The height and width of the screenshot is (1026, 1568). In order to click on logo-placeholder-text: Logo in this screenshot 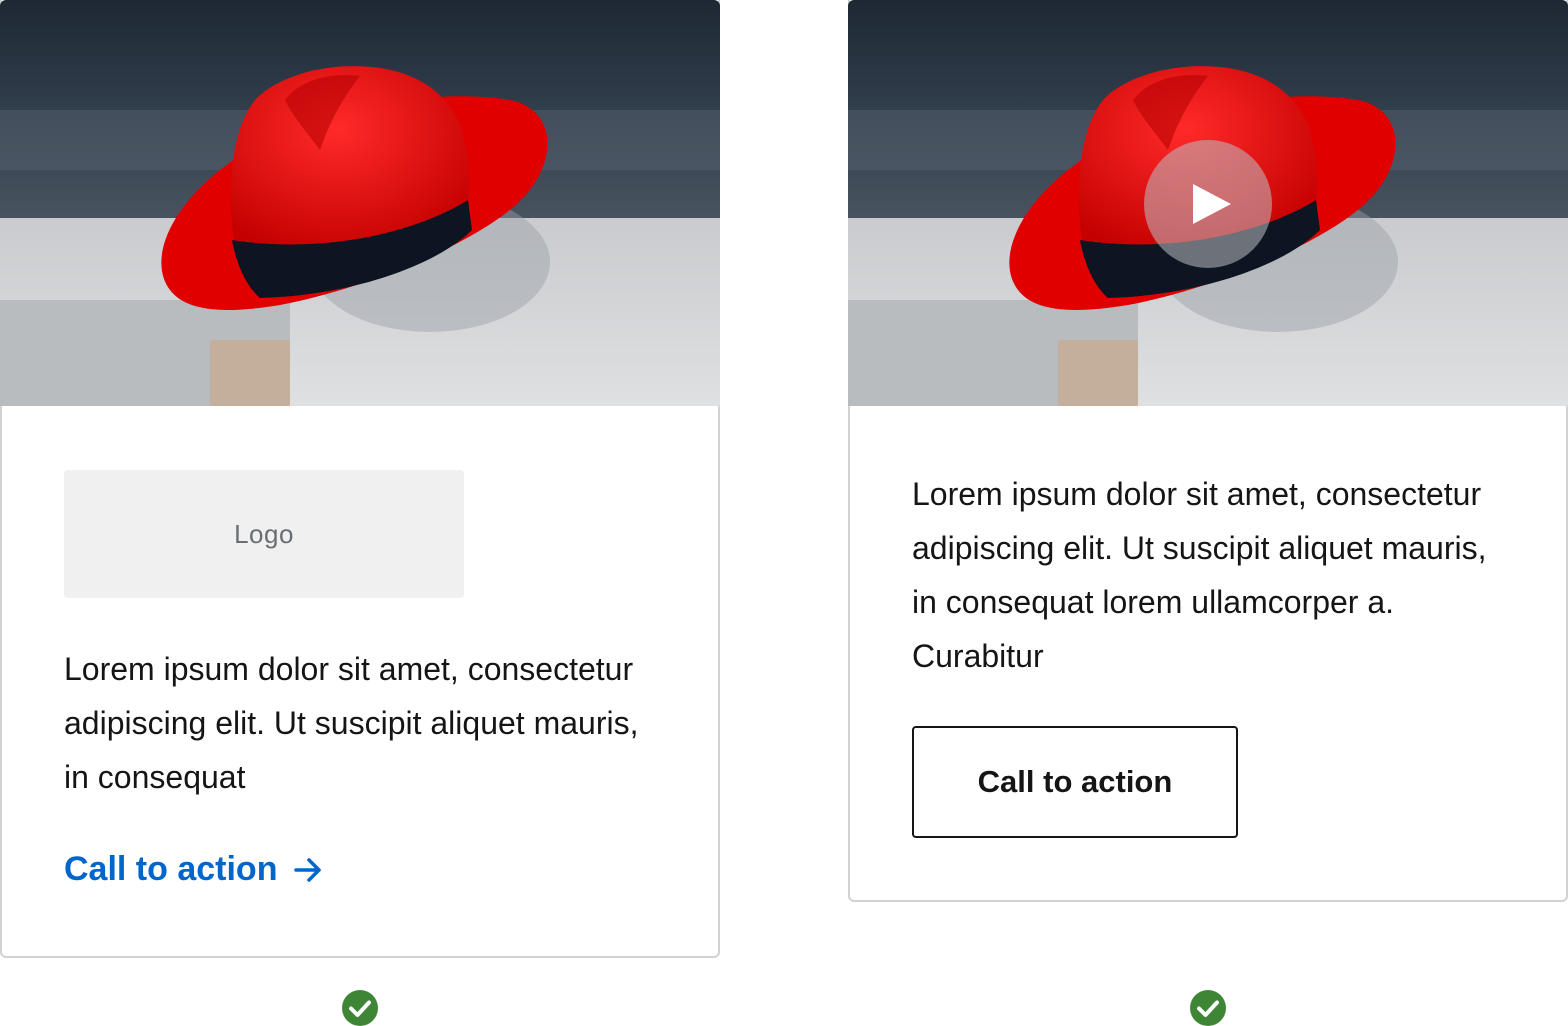, I will do `click(264, 533)`.